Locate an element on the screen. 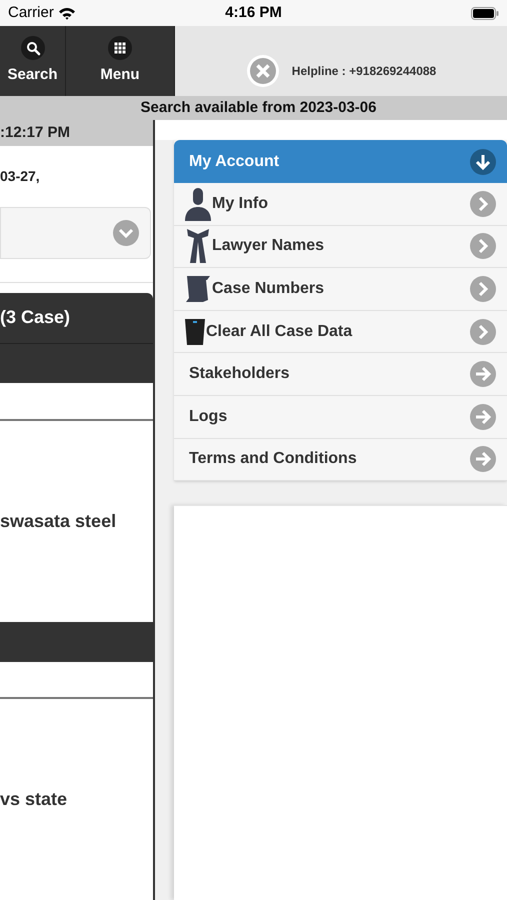  chevron-down-icon is located at coordinates (126, 233).